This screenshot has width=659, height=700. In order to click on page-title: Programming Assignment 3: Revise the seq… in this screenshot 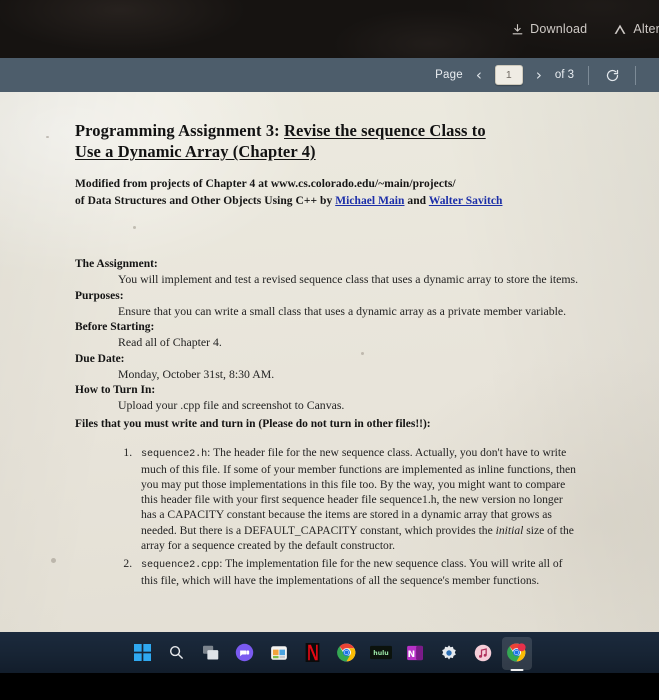, I will do `click(327, 141)`.